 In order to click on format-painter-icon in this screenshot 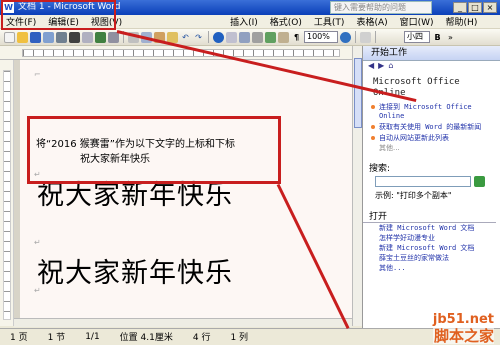, I will do `click(172, 37)`.